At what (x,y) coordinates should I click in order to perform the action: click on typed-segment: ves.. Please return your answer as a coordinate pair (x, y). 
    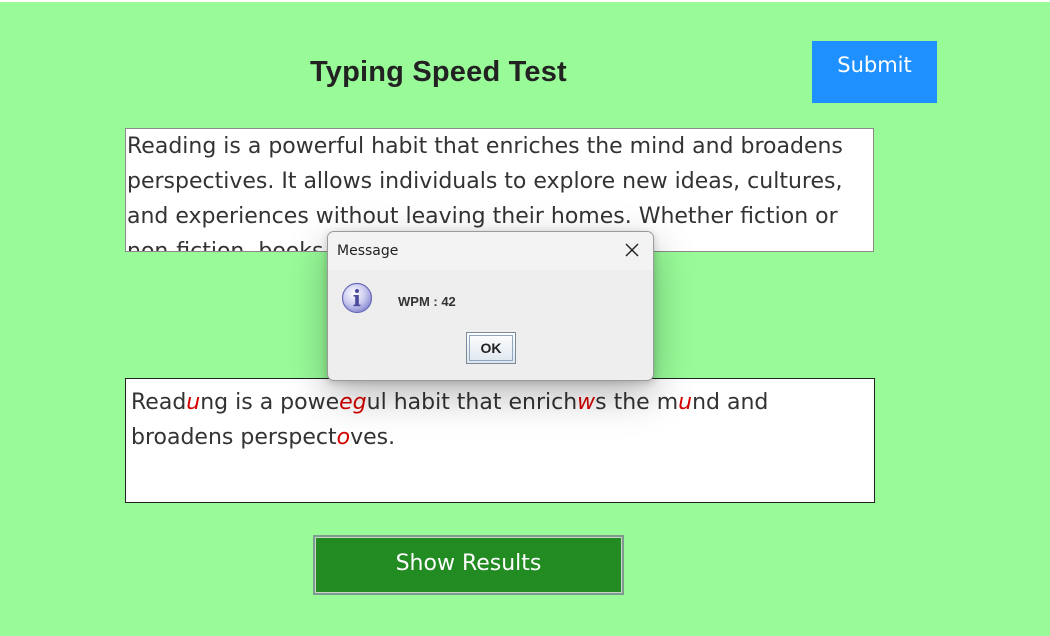
    Looking at the image, I should click on (373, 437).